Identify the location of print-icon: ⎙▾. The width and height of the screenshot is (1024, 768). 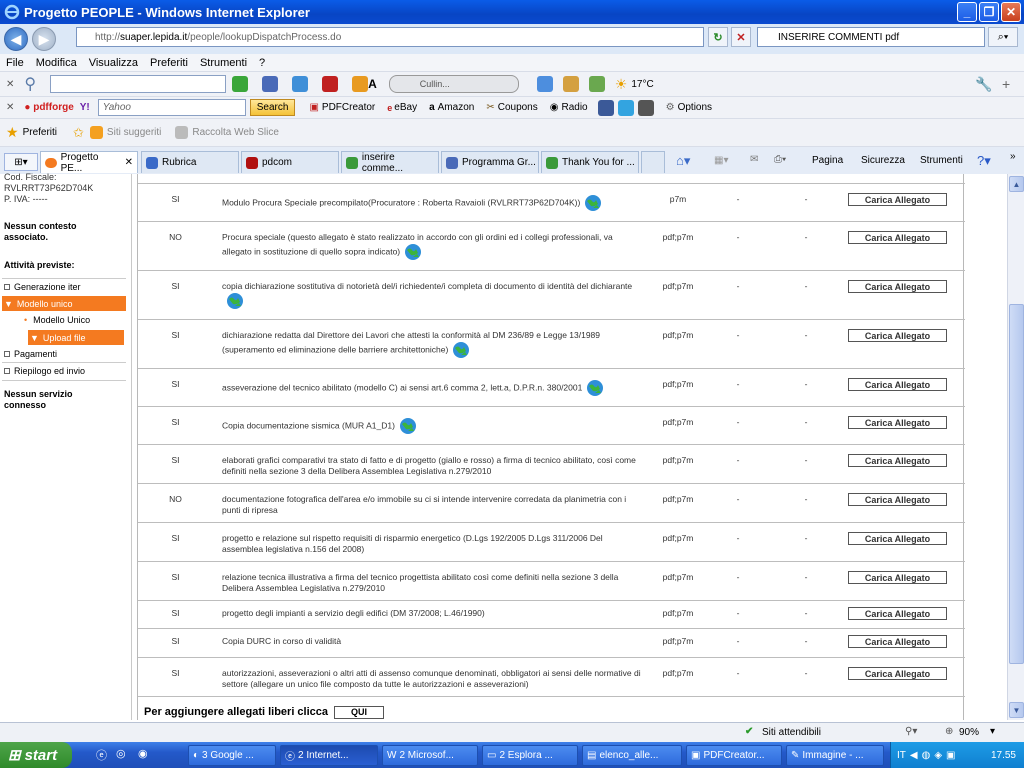
(780, 159).